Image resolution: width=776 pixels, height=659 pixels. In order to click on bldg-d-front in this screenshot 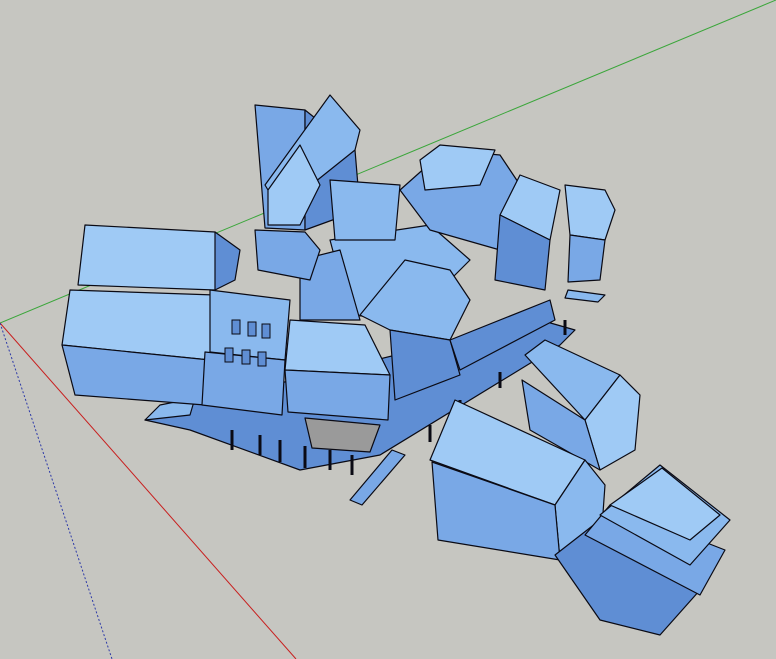, I will do `click(337, 395)`.